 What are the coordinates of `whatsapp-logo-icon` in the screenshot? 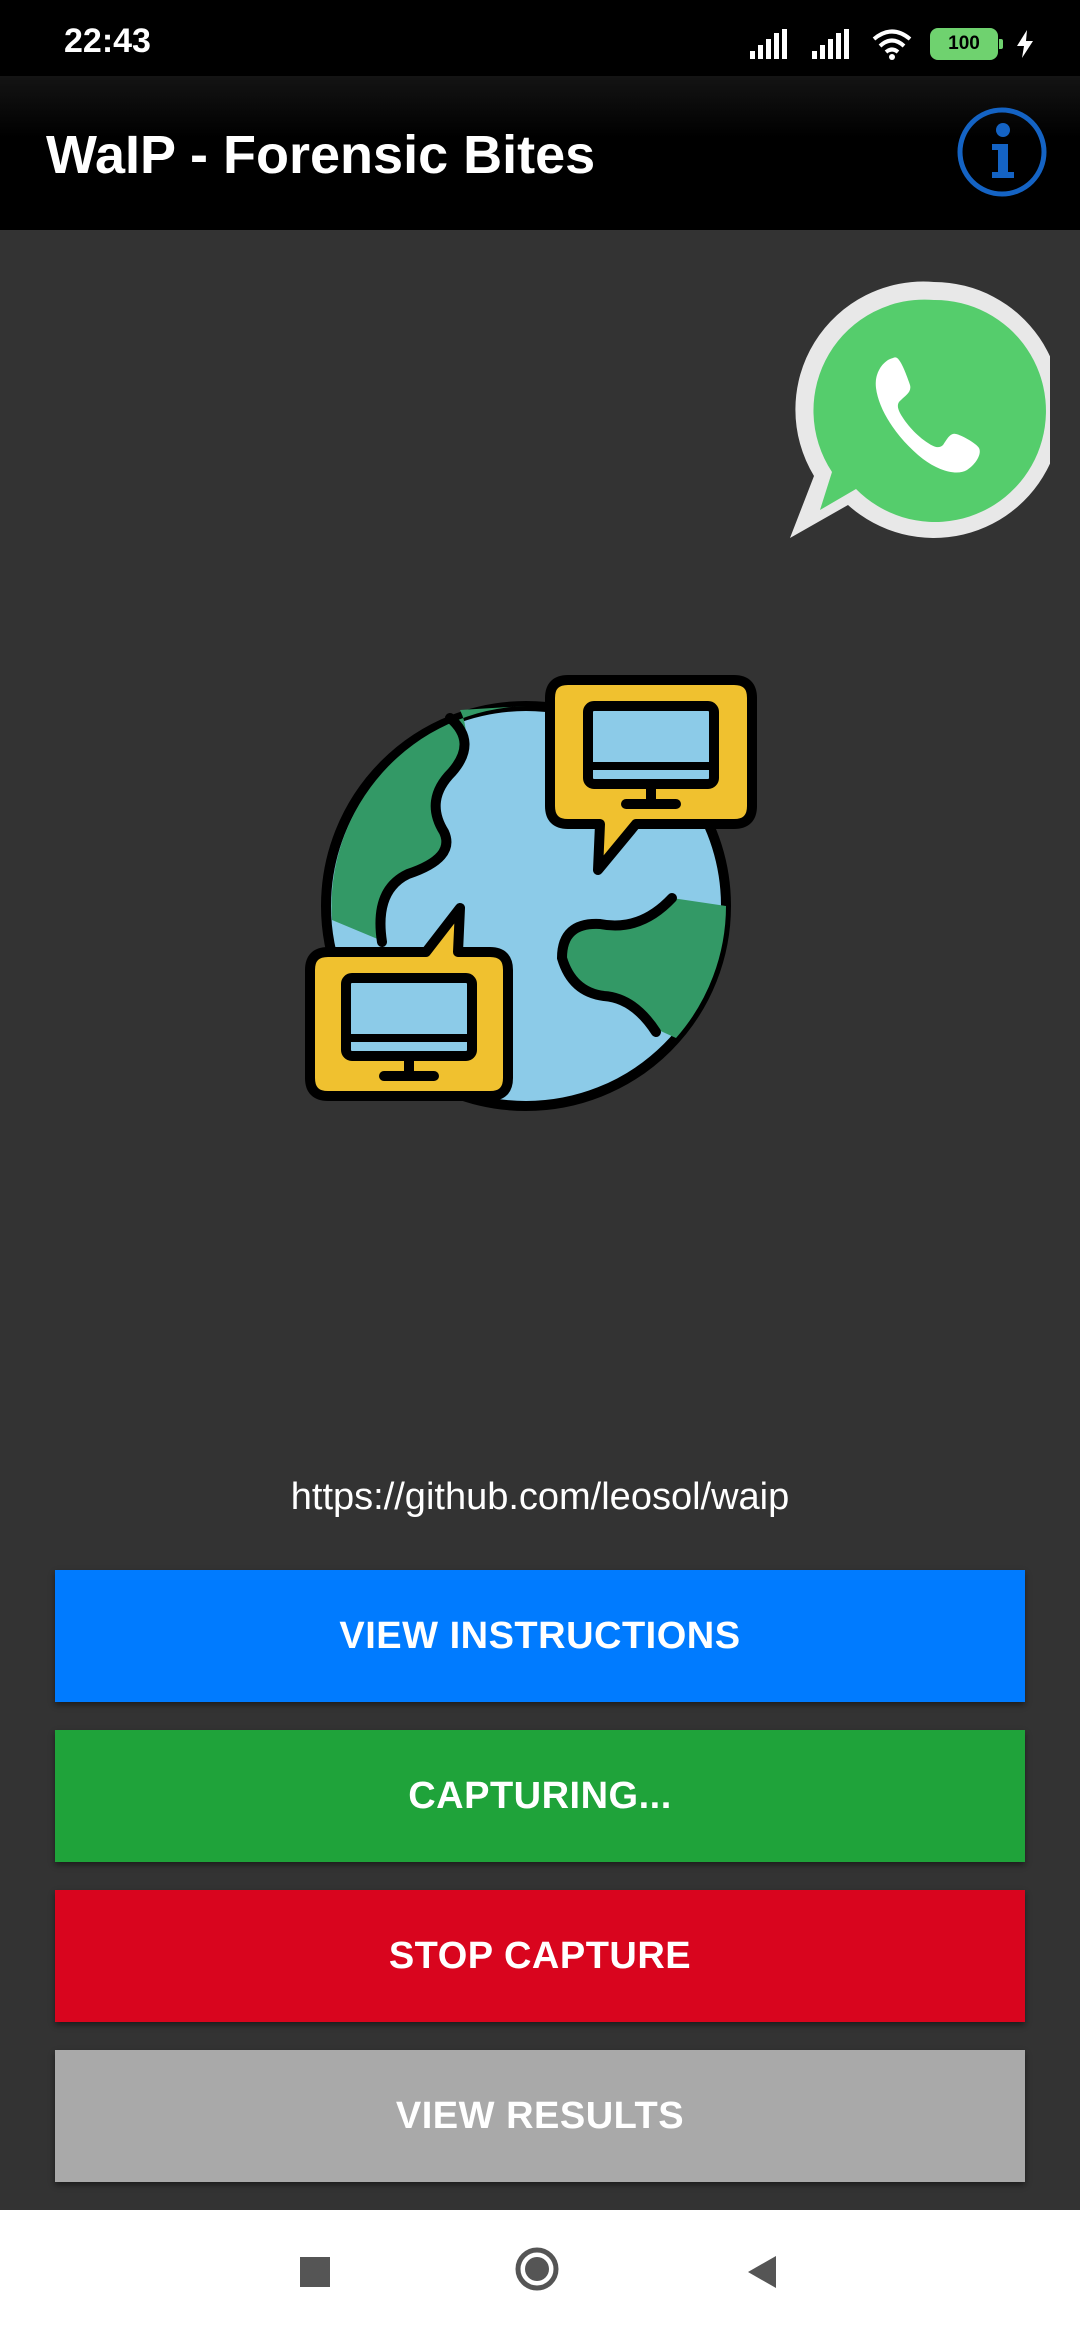 It's located at (920, 409).